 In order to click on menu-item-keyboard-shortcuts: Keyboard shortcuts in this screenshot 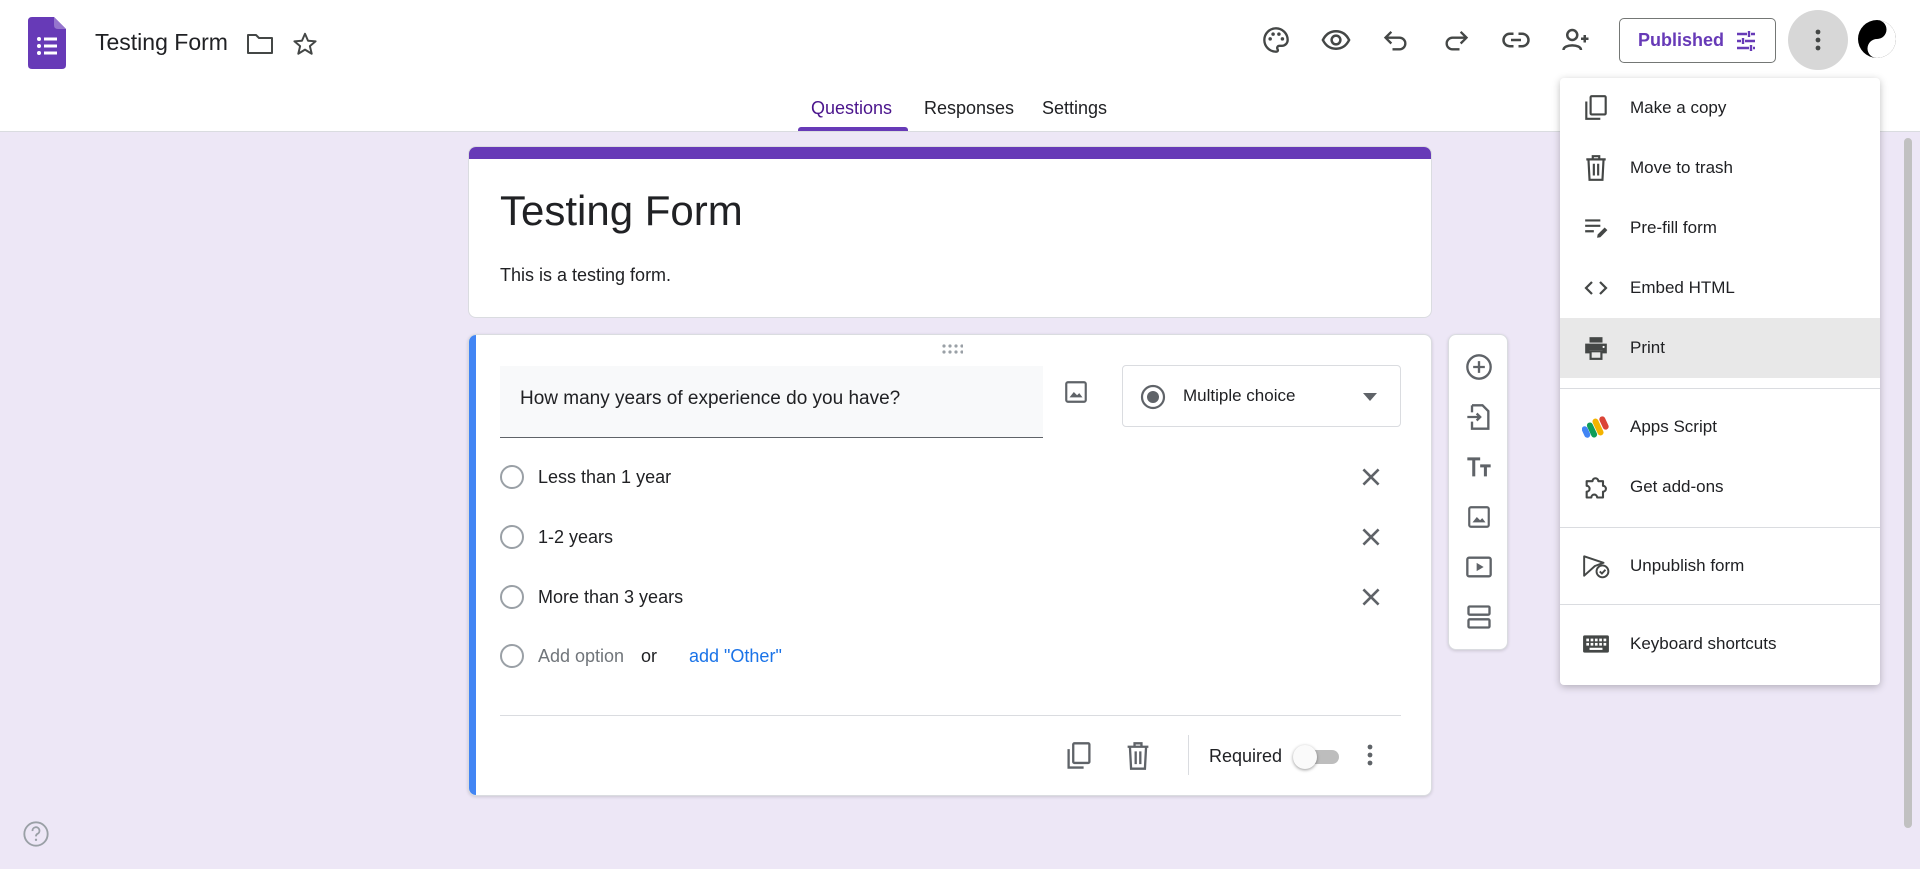, I will do `click(1720, 644)`.